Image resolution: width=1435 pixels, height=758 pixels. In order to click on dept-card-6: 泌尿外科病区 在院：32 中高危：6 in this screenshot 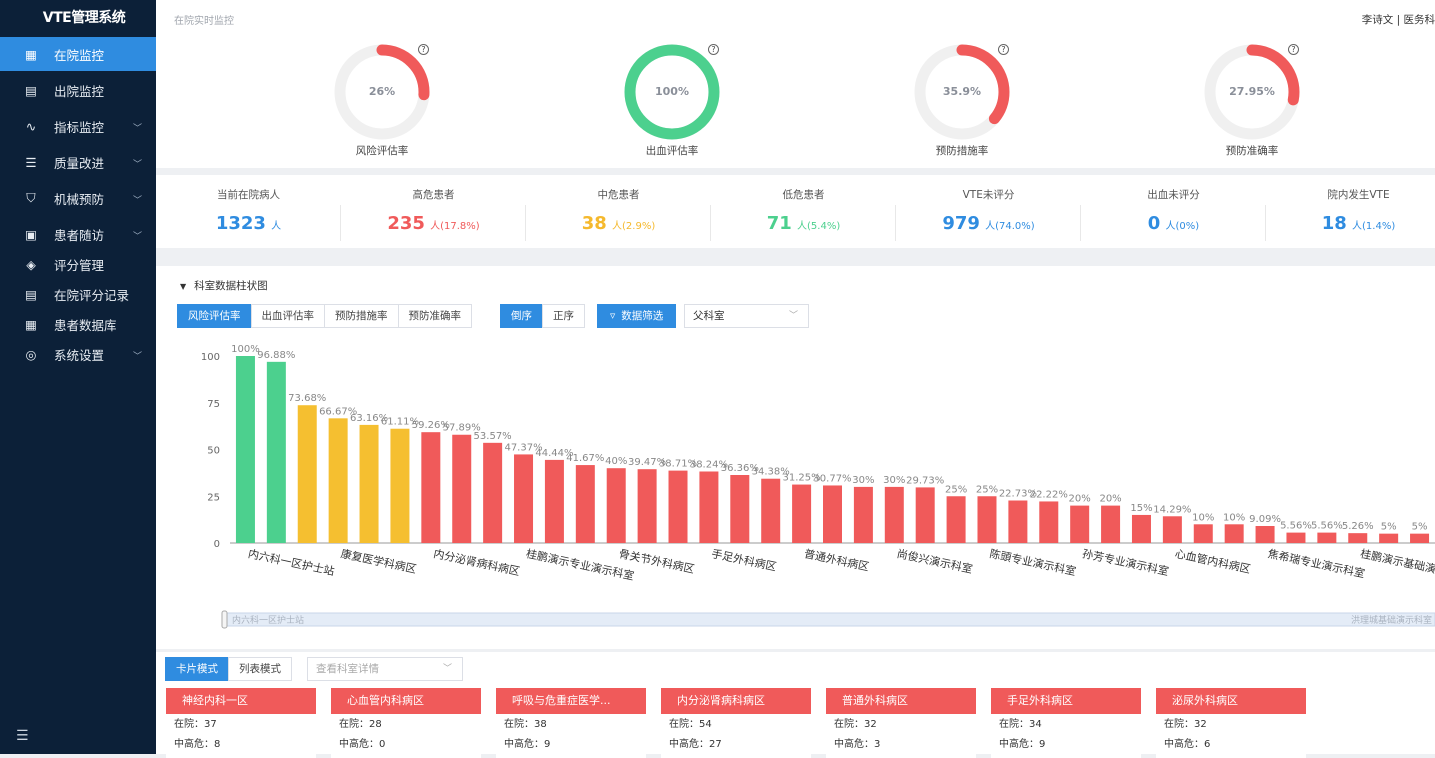, I will do `click(1231, 723)`.